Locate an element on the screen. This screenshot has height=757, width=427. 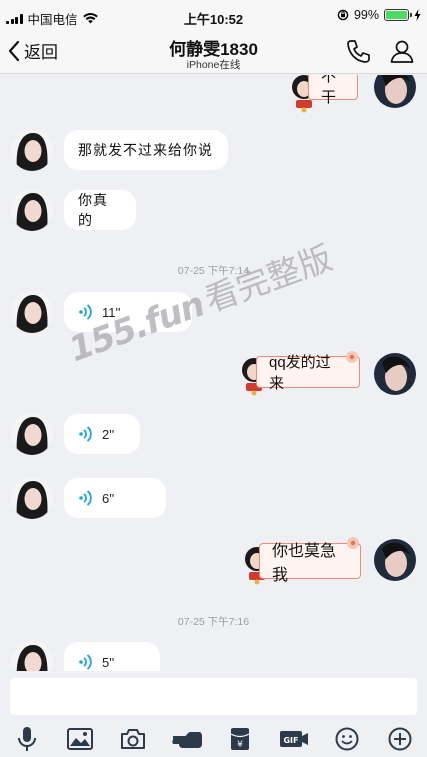
timestamp: 07-25 下午7:14 is located at coordinates (213, 271).